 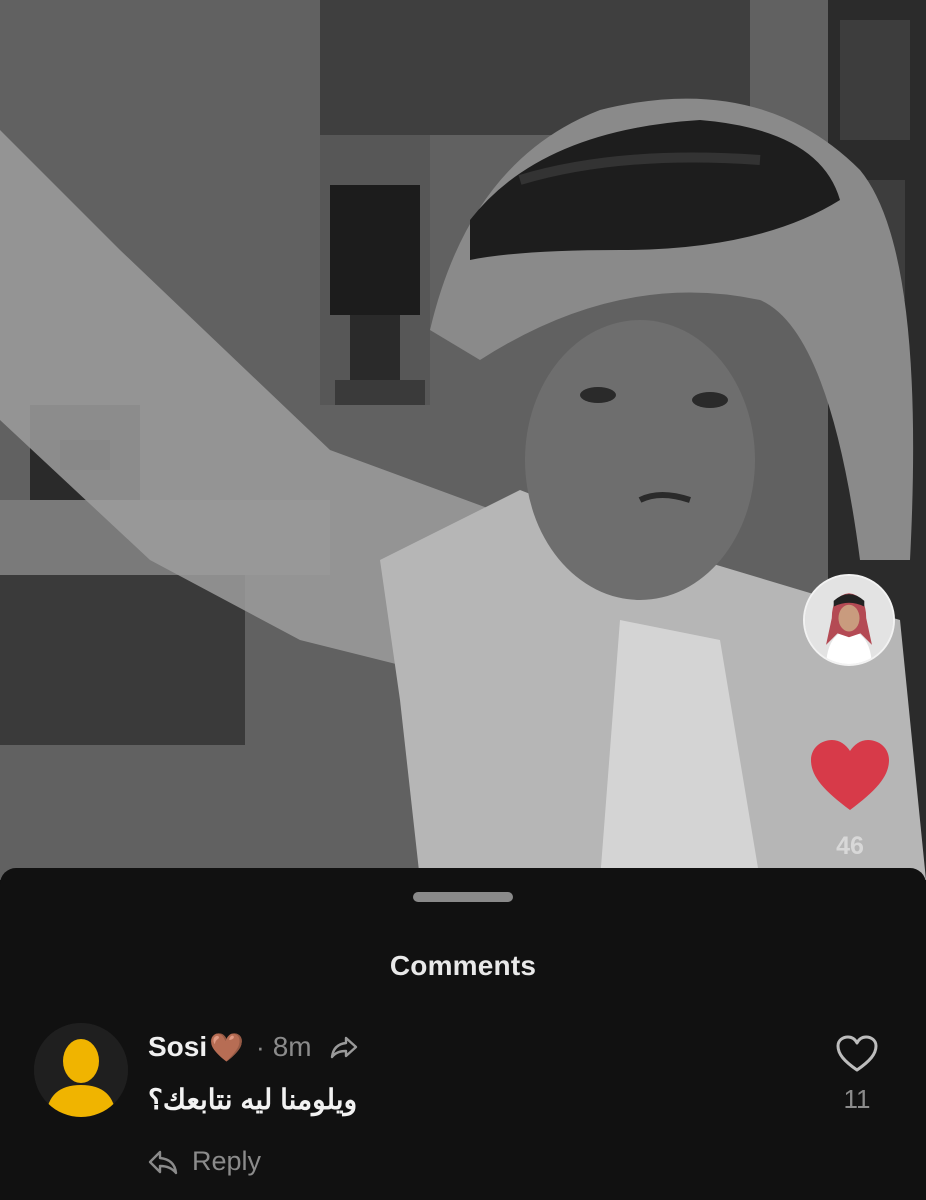 What do you see at coordinates (292, 1046) in the screenshot?
I see `comment-time: 8m` at bounding box center [292, 1046].